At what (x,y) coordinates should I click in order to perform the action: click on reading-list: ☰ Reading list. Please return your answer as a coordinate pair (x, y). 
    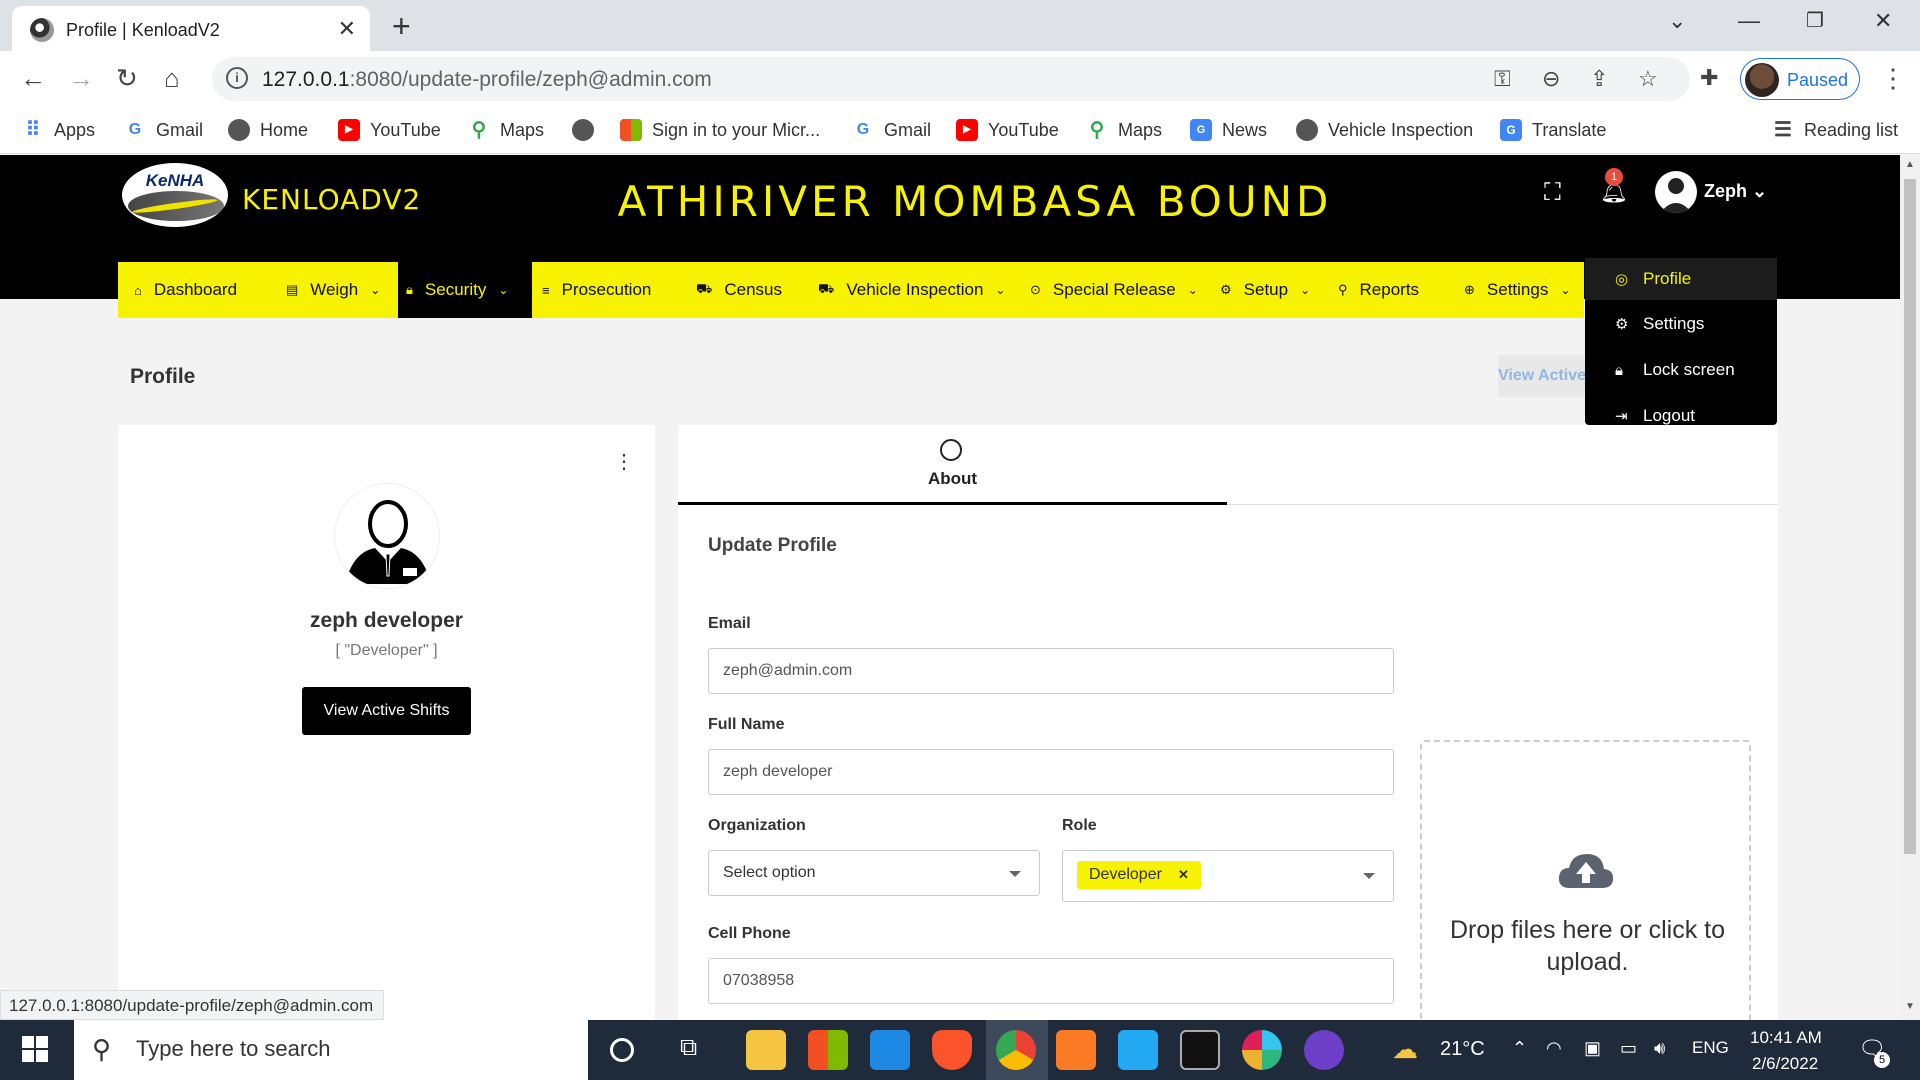
    Looking at the image, I should click on (1835, 130).